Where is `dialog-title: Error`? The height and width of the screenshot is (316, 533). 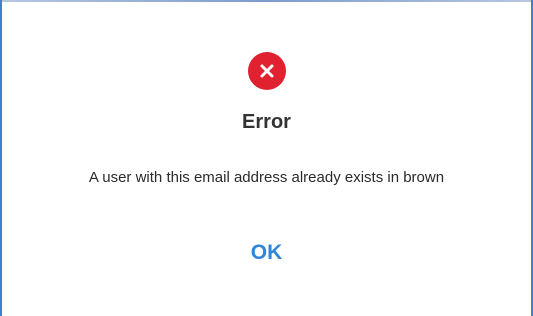 dialog-title: Error is located at coordinates (266, 122).